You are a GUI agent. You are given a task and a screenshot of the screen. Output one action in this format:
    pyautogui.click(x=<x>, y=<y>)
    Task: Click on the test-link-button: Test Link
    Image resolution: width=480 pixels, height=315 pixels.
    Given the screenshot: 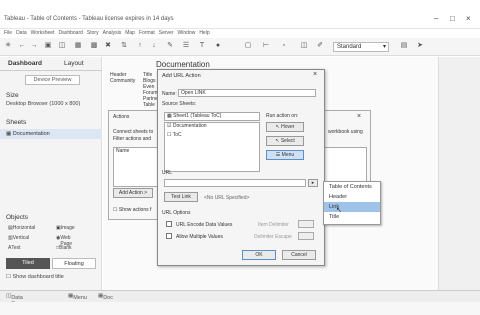 What is the action you would take?
    pyautogui.click(x=181, y=197)
    